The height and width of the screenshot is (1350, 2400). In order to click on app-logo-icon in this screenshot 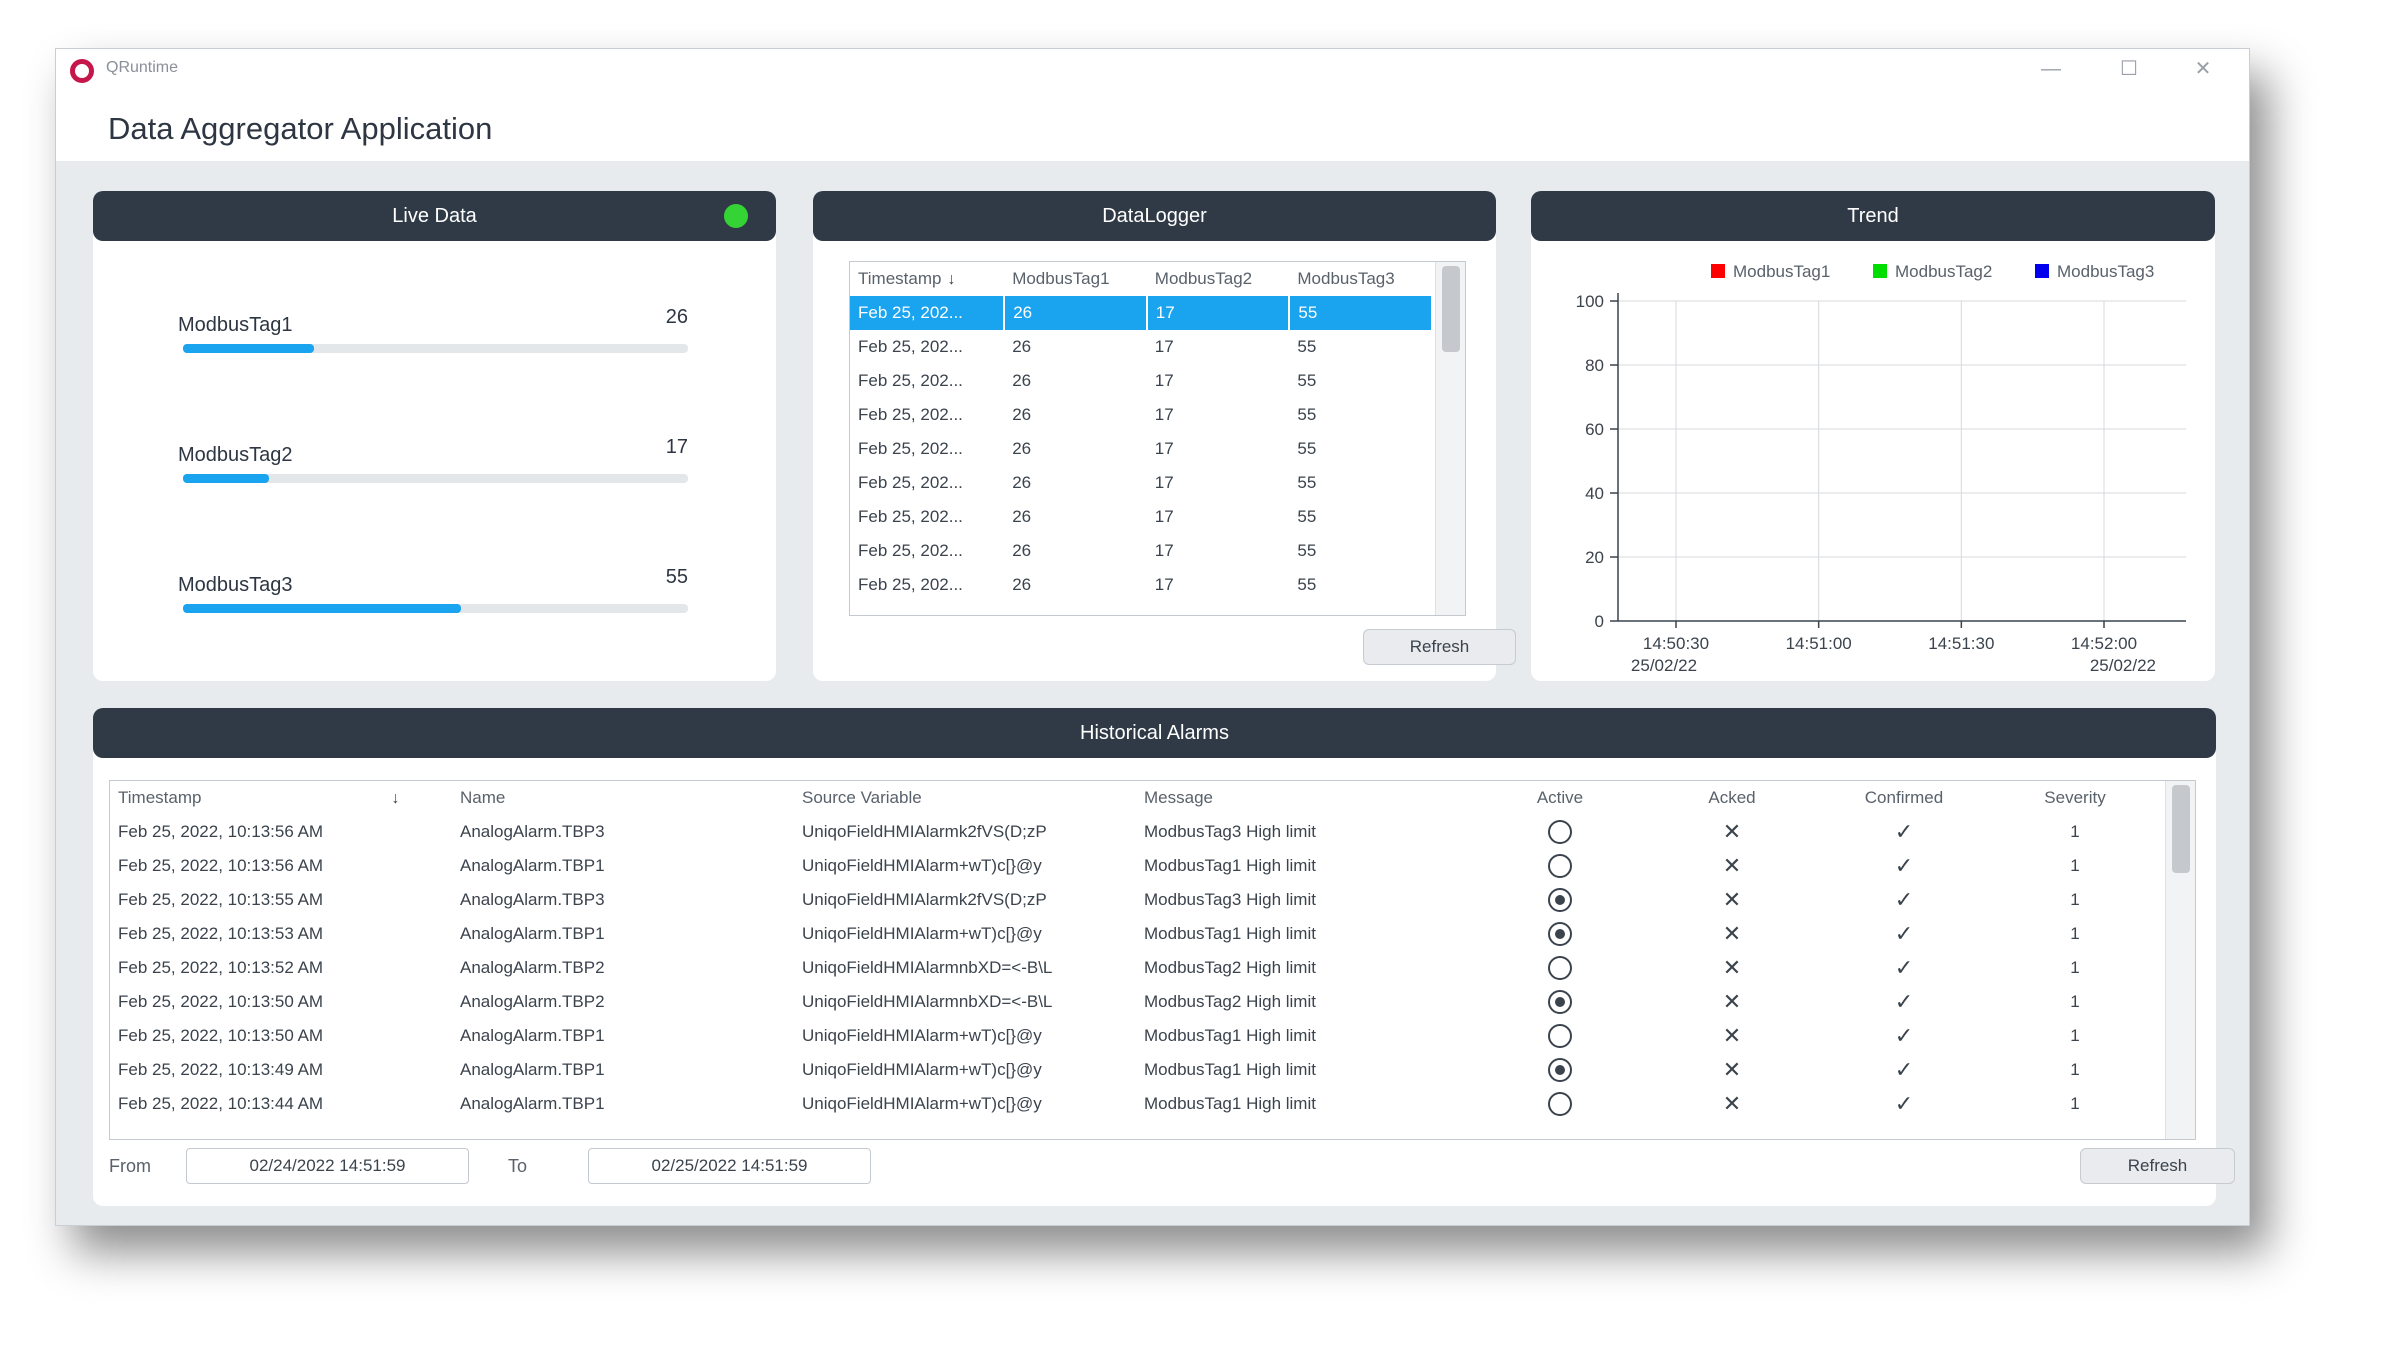, I will do `click(82, 71)`.